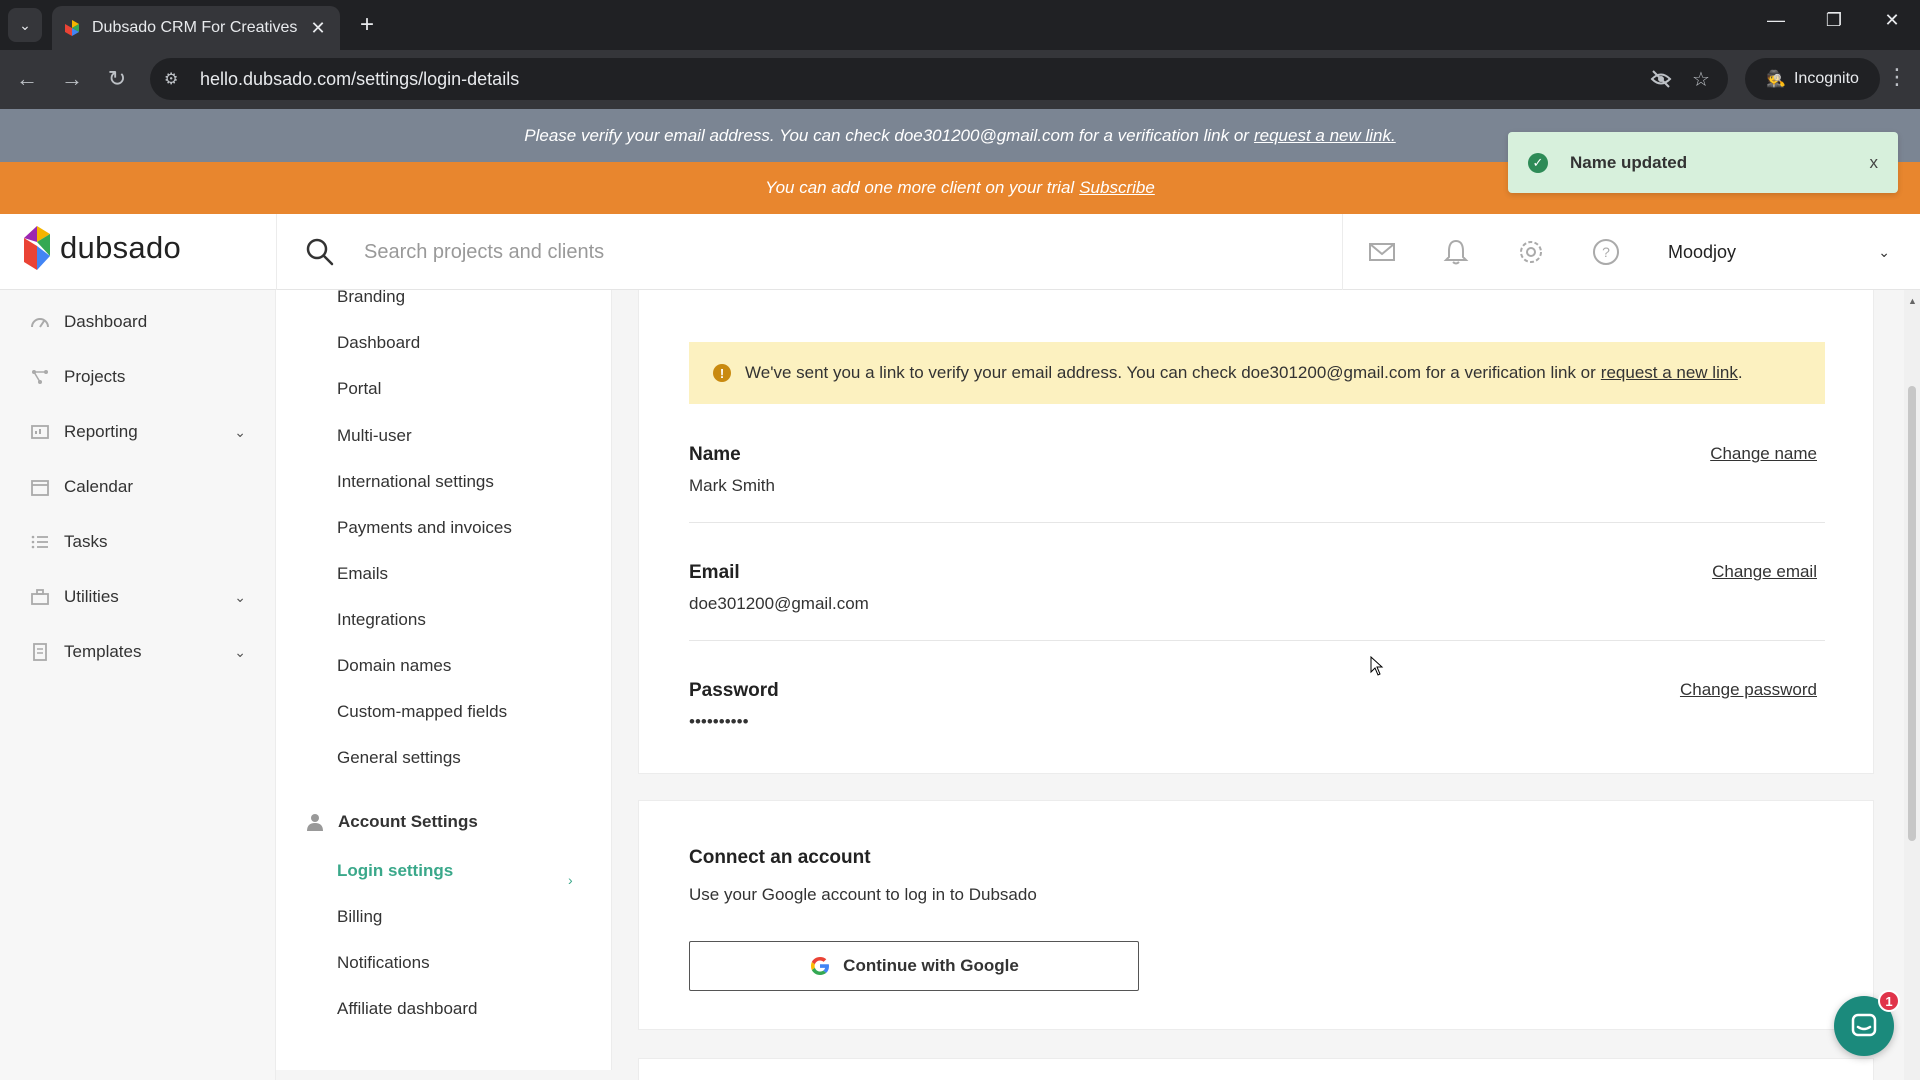  What do you see at coordinates (367, 25) in the screenshot?
I see `new-tab-button: +` at bounding box center [367, 25].